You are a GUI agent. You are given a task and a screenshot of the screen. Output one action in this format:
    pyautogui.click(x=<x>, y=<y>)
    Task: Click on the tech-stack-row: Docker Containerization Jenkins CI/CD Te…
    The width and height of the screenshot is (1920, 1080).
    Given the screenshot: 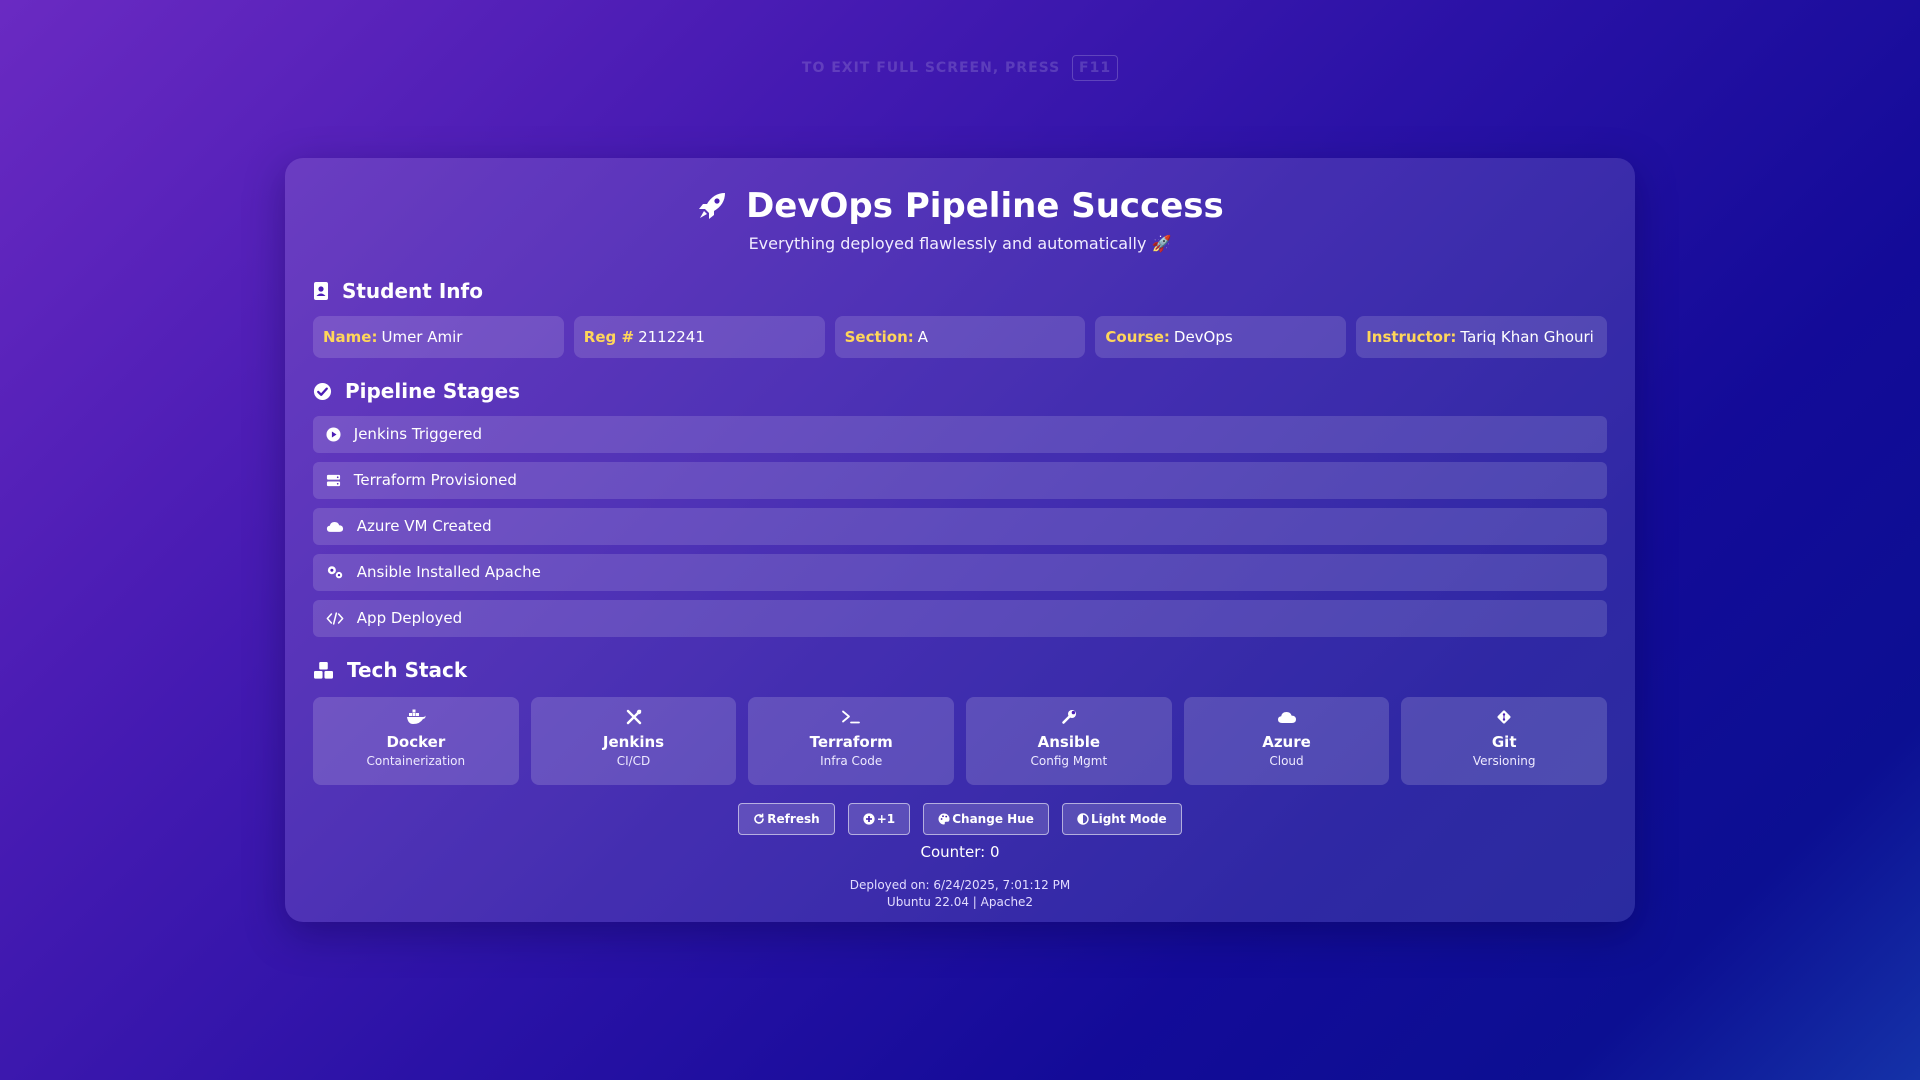 What is the action you would take?
    pyautogui.click(x=960, y=741)
    